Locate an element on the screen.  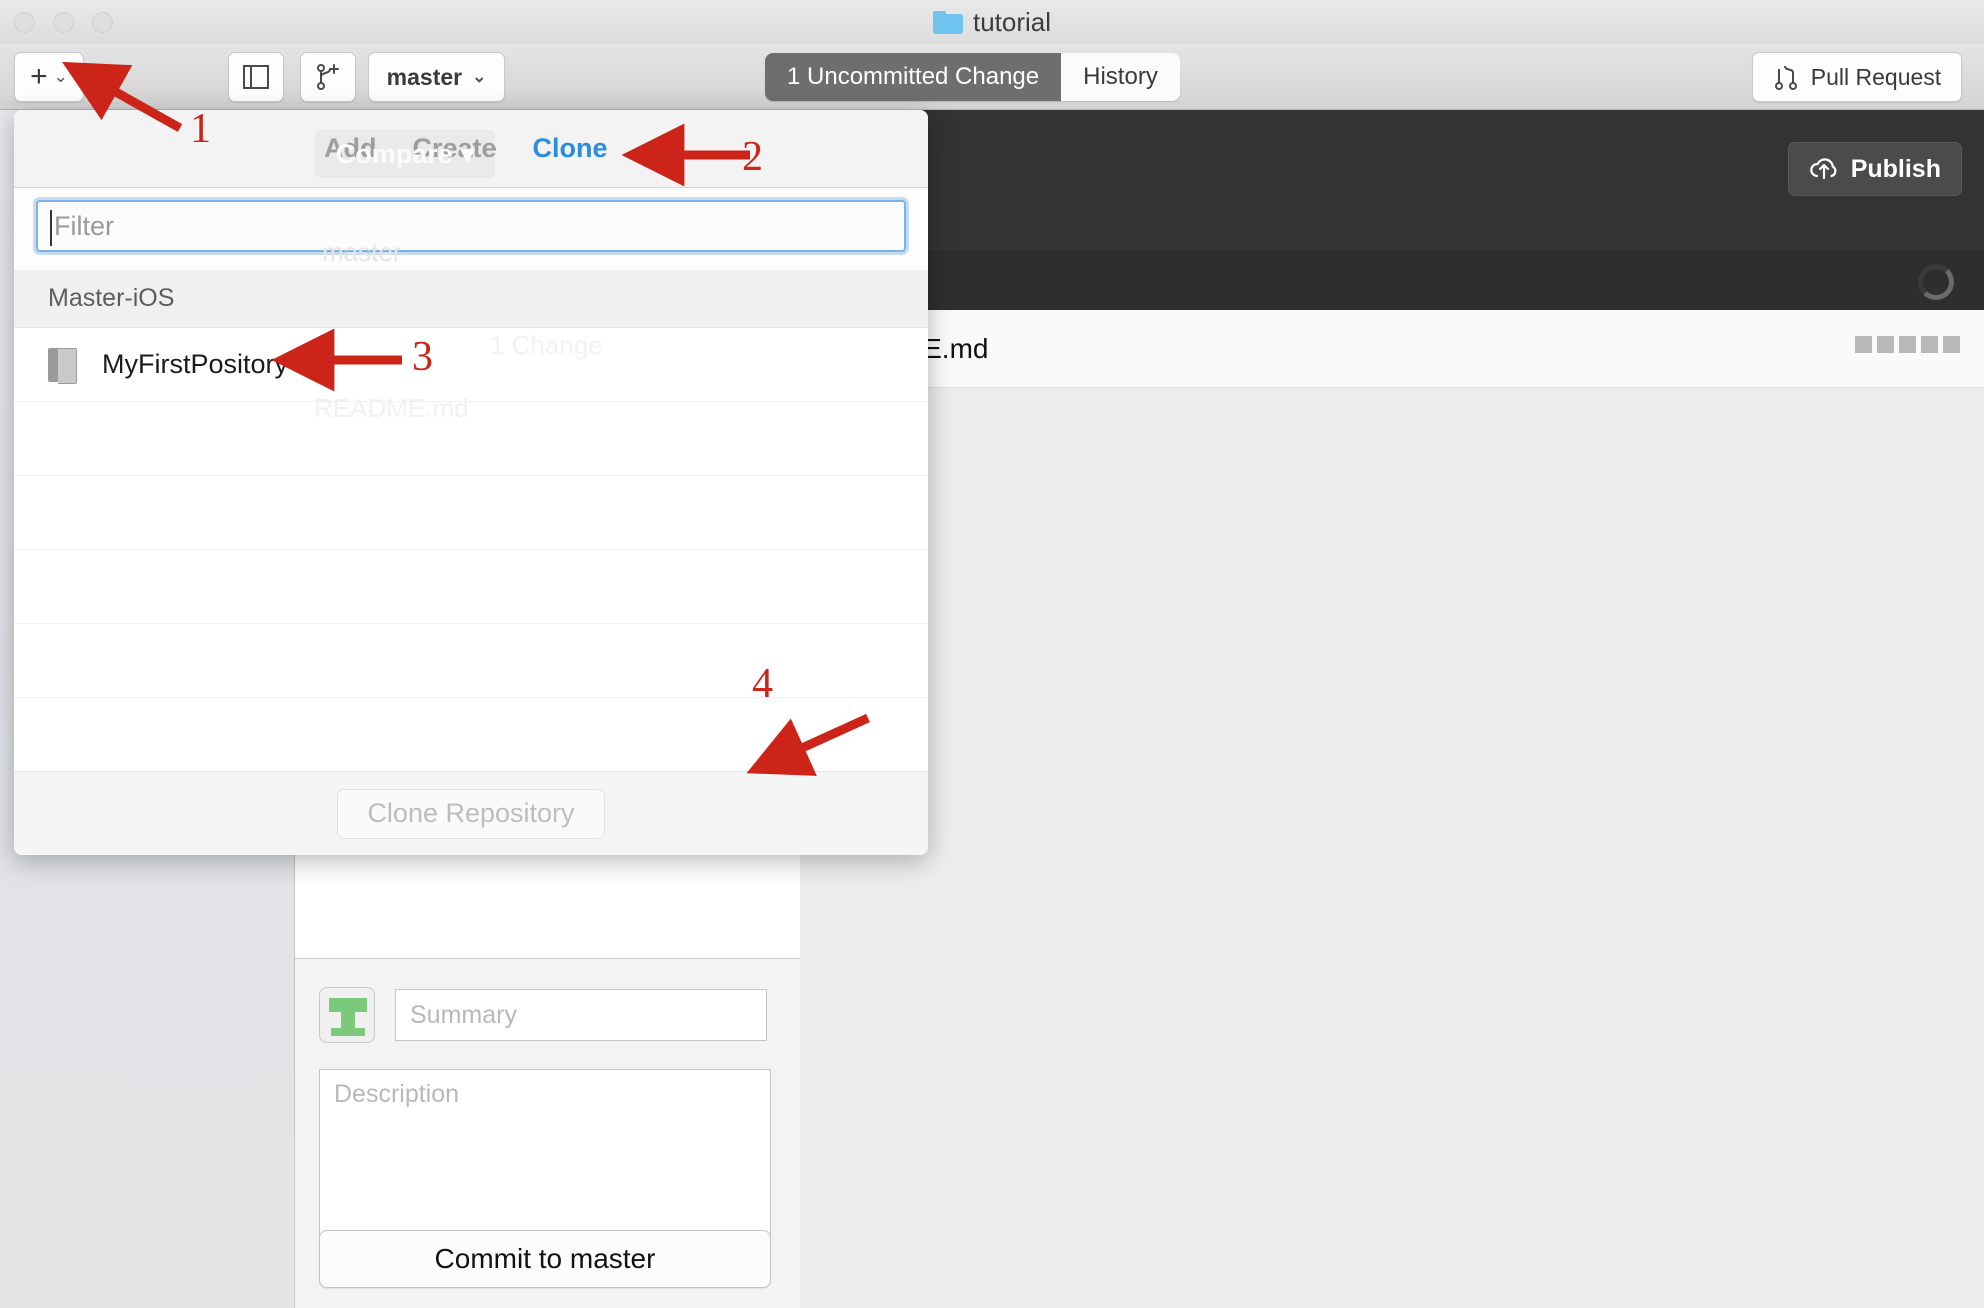
diff-subbar is located at coordinates (1392, 280).